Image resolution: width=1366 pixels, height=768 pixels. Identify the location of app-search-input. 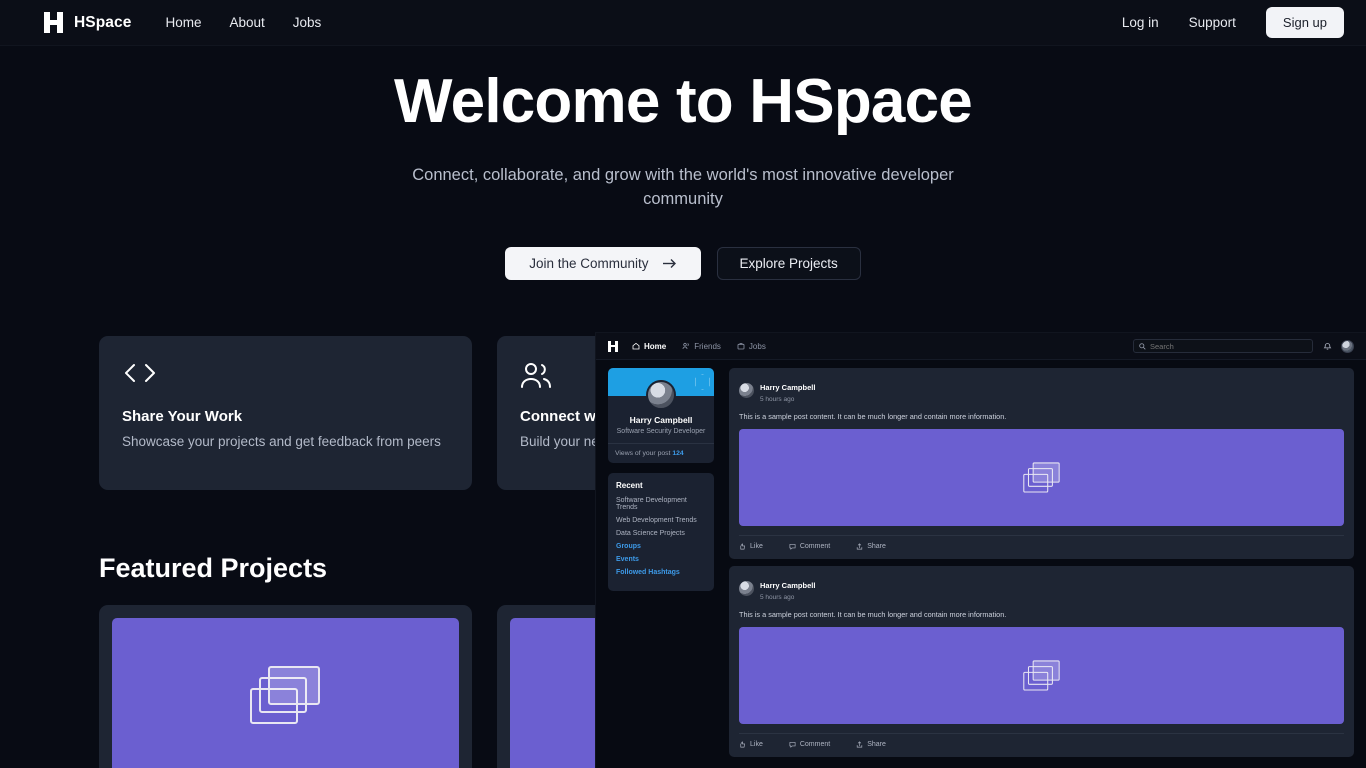
(1228, 346).